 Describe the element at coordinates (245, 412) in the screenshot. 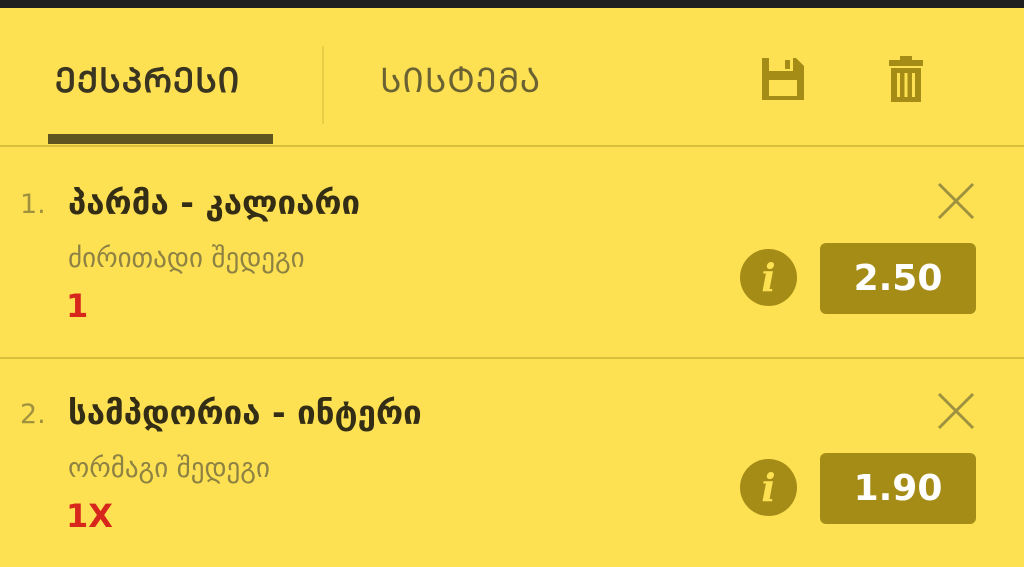

I see `match-title: სამპდორია - ინტერი` at that location.